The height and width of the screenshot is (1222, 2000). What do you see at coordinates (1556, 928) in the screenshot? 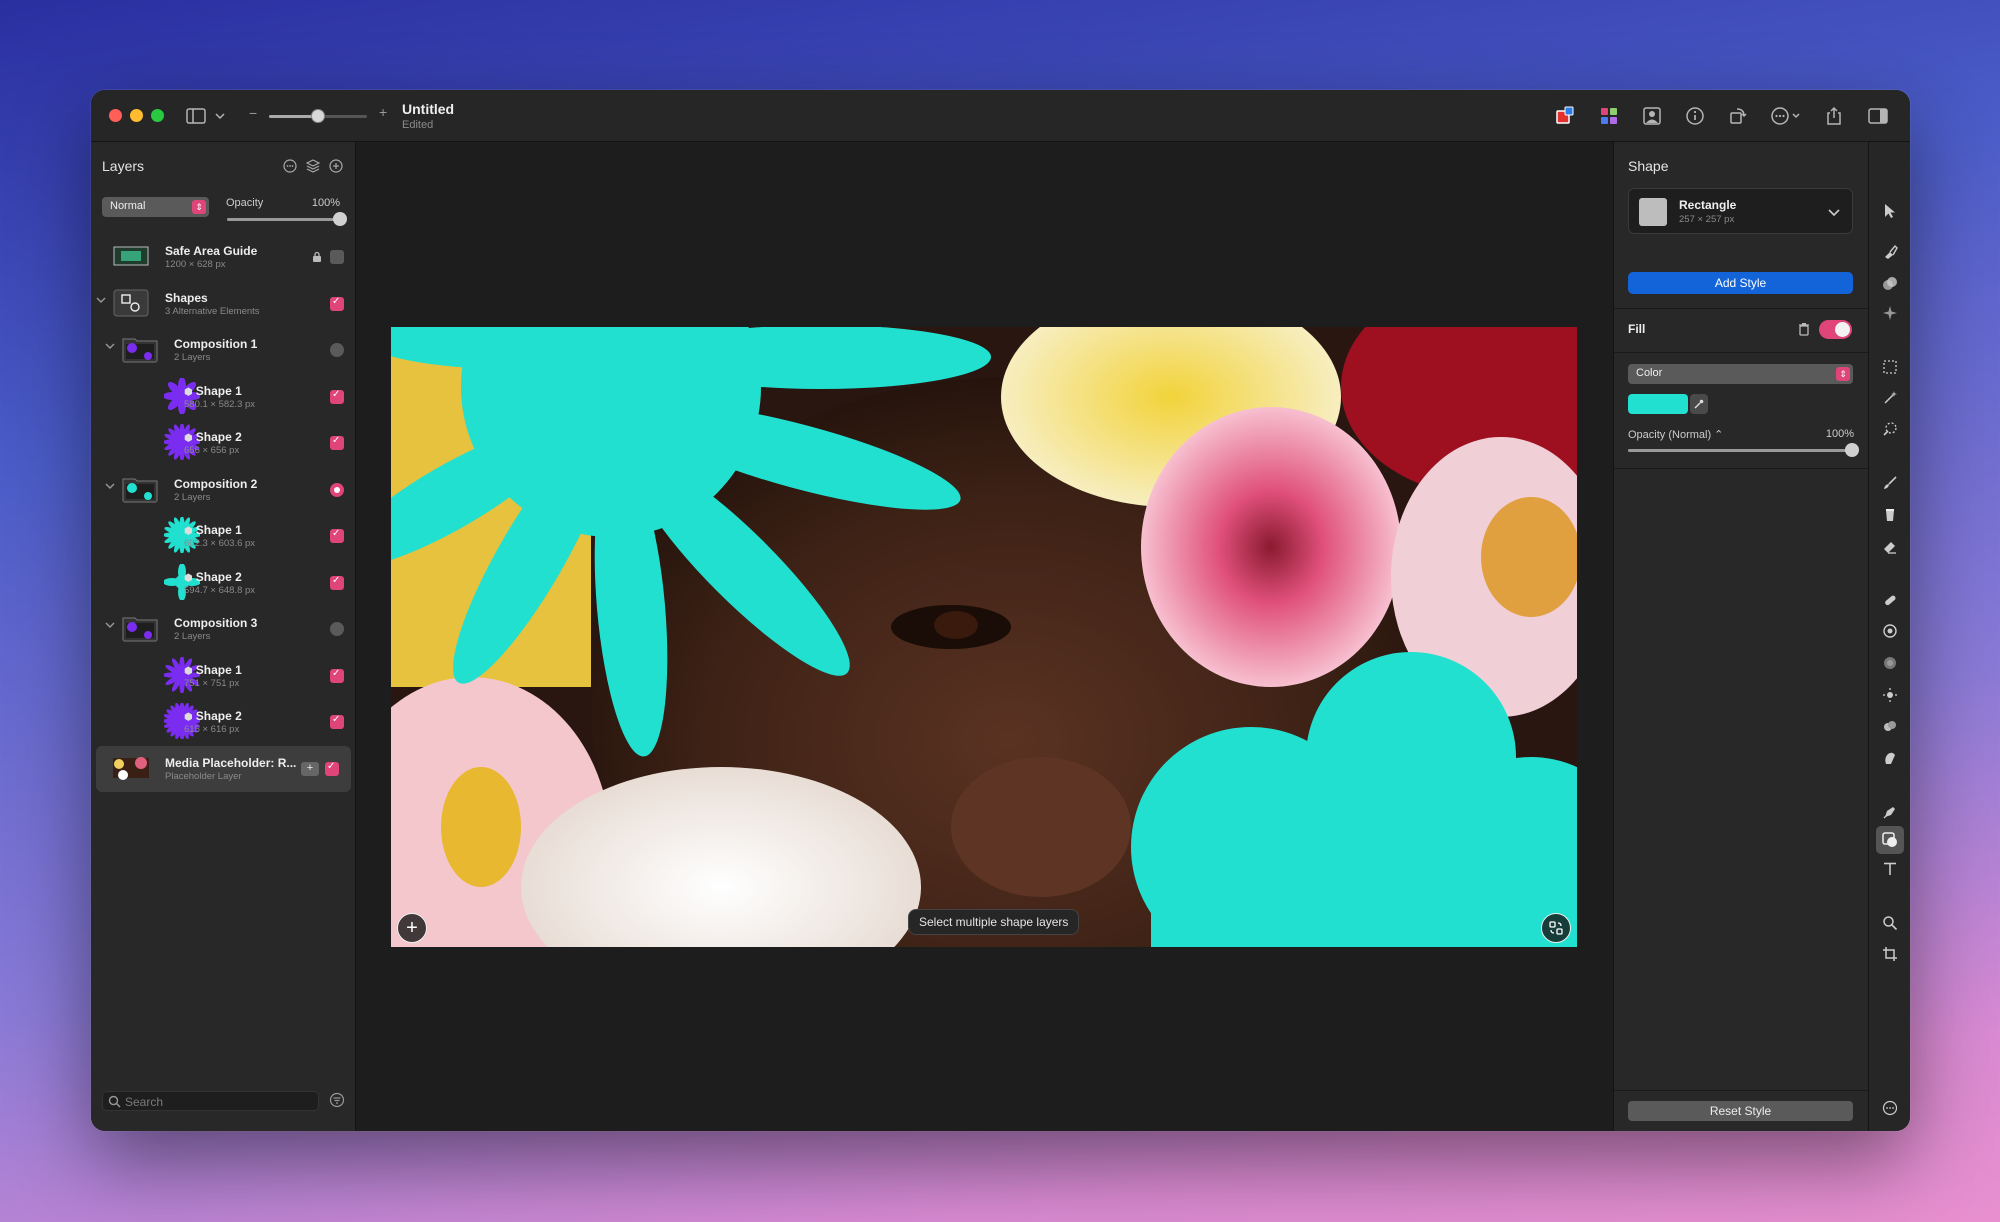
I see `replace-media-icon` at bounding box center [1556, 928].